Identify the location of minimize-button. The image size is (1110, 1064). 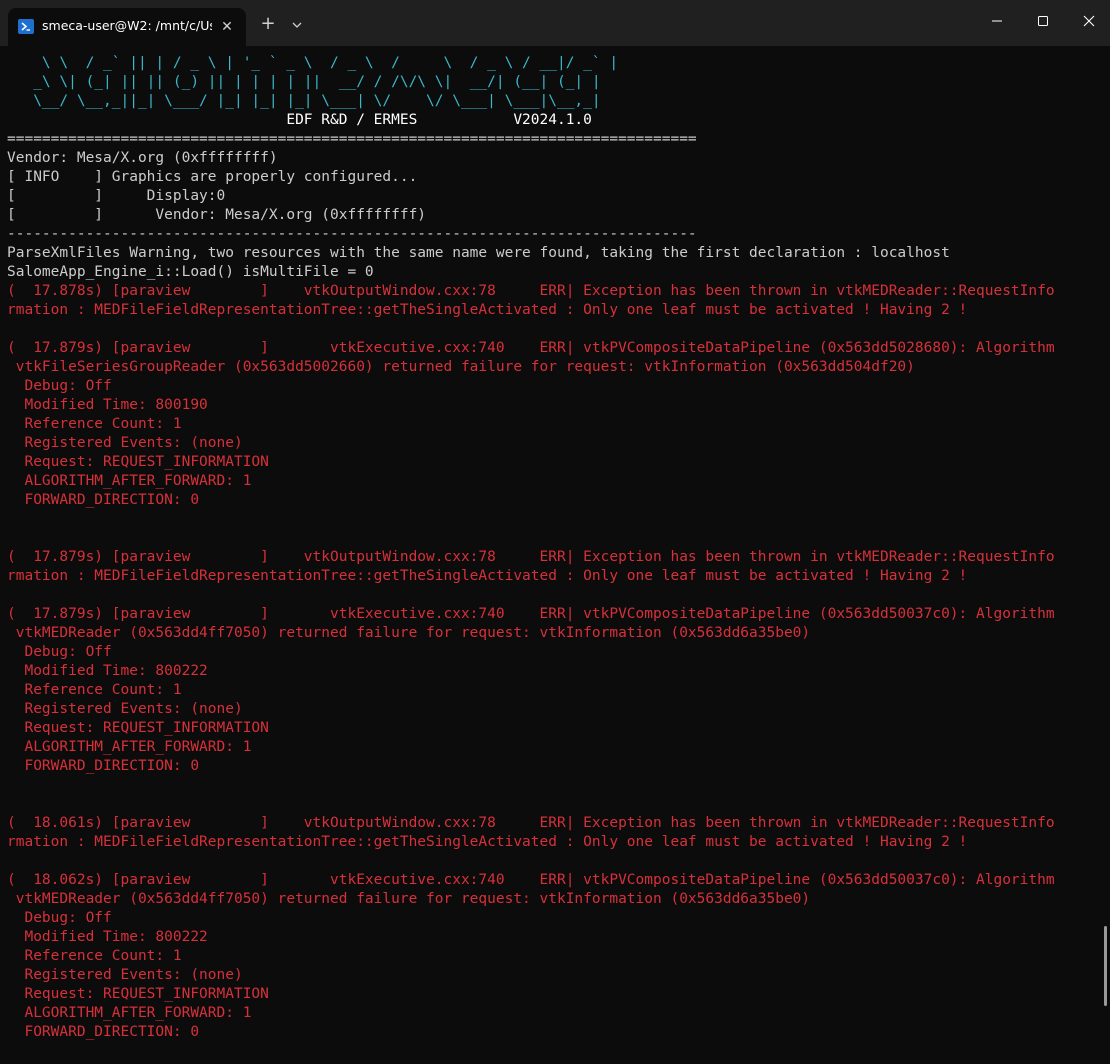
(997, 21).